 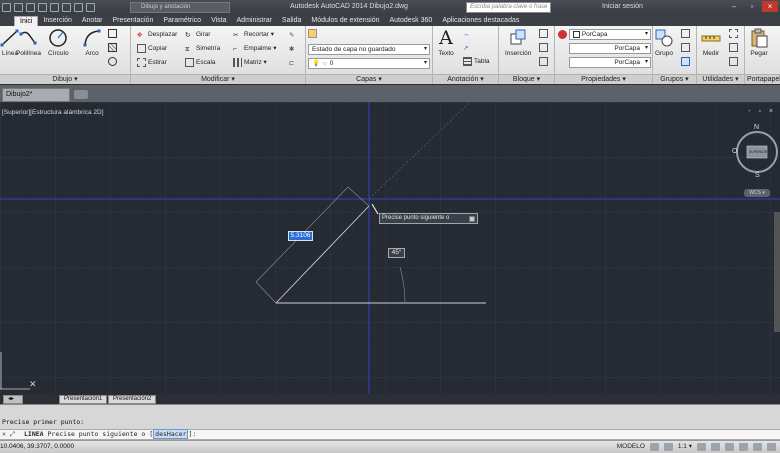 What do you see at coordinates (468, 47) in the screenshot?
I see `leader-icon: ↗` at bounding box center [468, 47].